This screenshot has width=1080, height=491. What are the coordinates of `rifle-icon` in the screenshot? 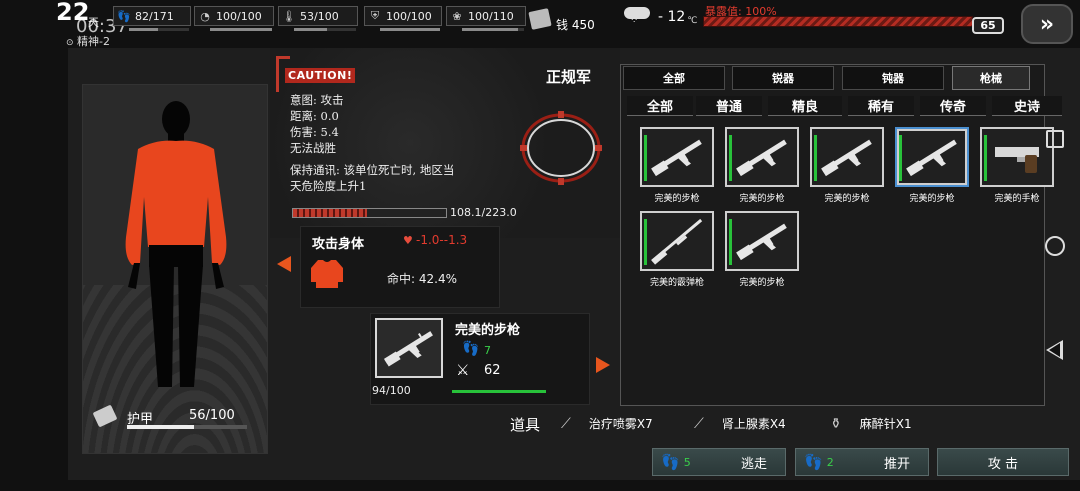 It's located at (761, 158).